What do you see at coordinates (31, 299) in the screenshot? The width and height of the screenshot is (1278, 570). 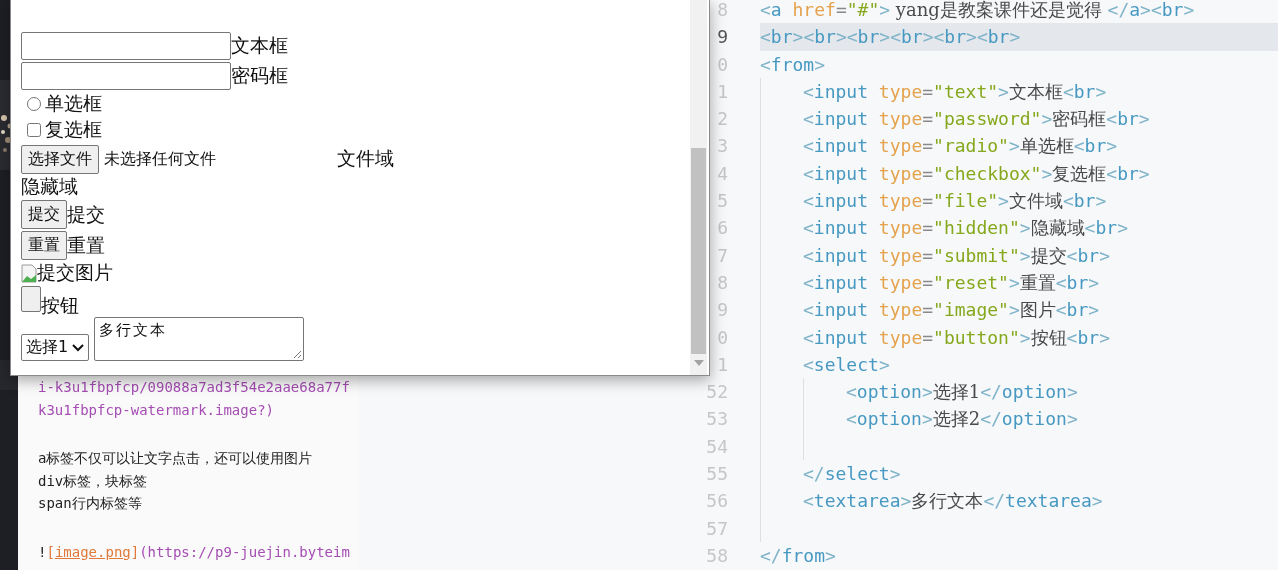 I see `empty-button` at bounding box center [31, 299].